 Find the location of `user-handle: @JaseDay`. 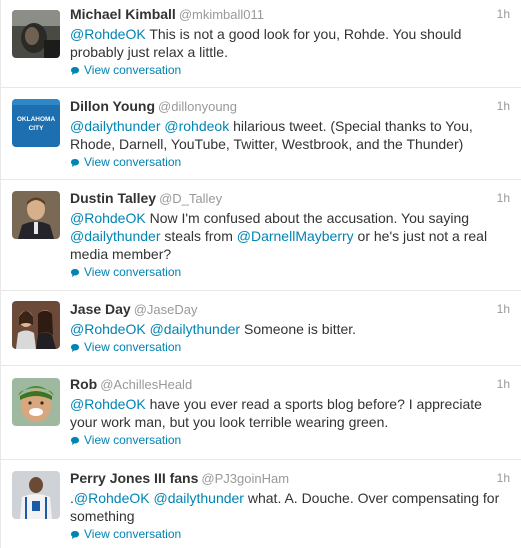

user-handle: @JaseDay is located at coordinates (166, 309).